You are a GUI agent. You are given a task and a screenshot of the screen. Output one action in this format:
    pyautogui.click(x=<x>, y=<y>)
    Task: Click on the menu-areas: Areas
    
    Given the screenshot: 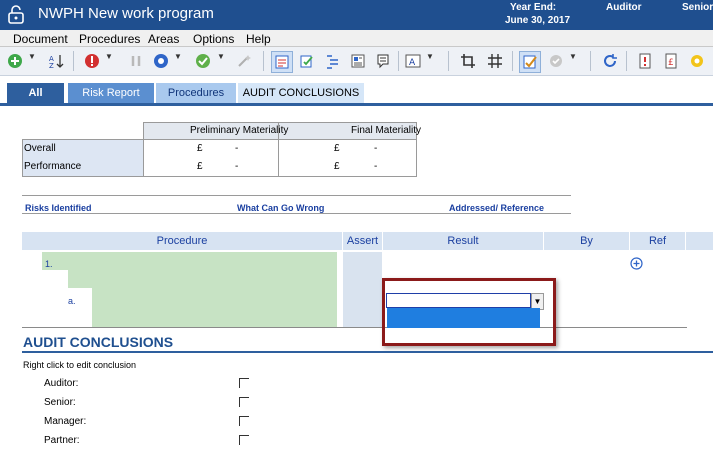 What is the action you would take?
    pyautogui.click(x=163, y=39)
    